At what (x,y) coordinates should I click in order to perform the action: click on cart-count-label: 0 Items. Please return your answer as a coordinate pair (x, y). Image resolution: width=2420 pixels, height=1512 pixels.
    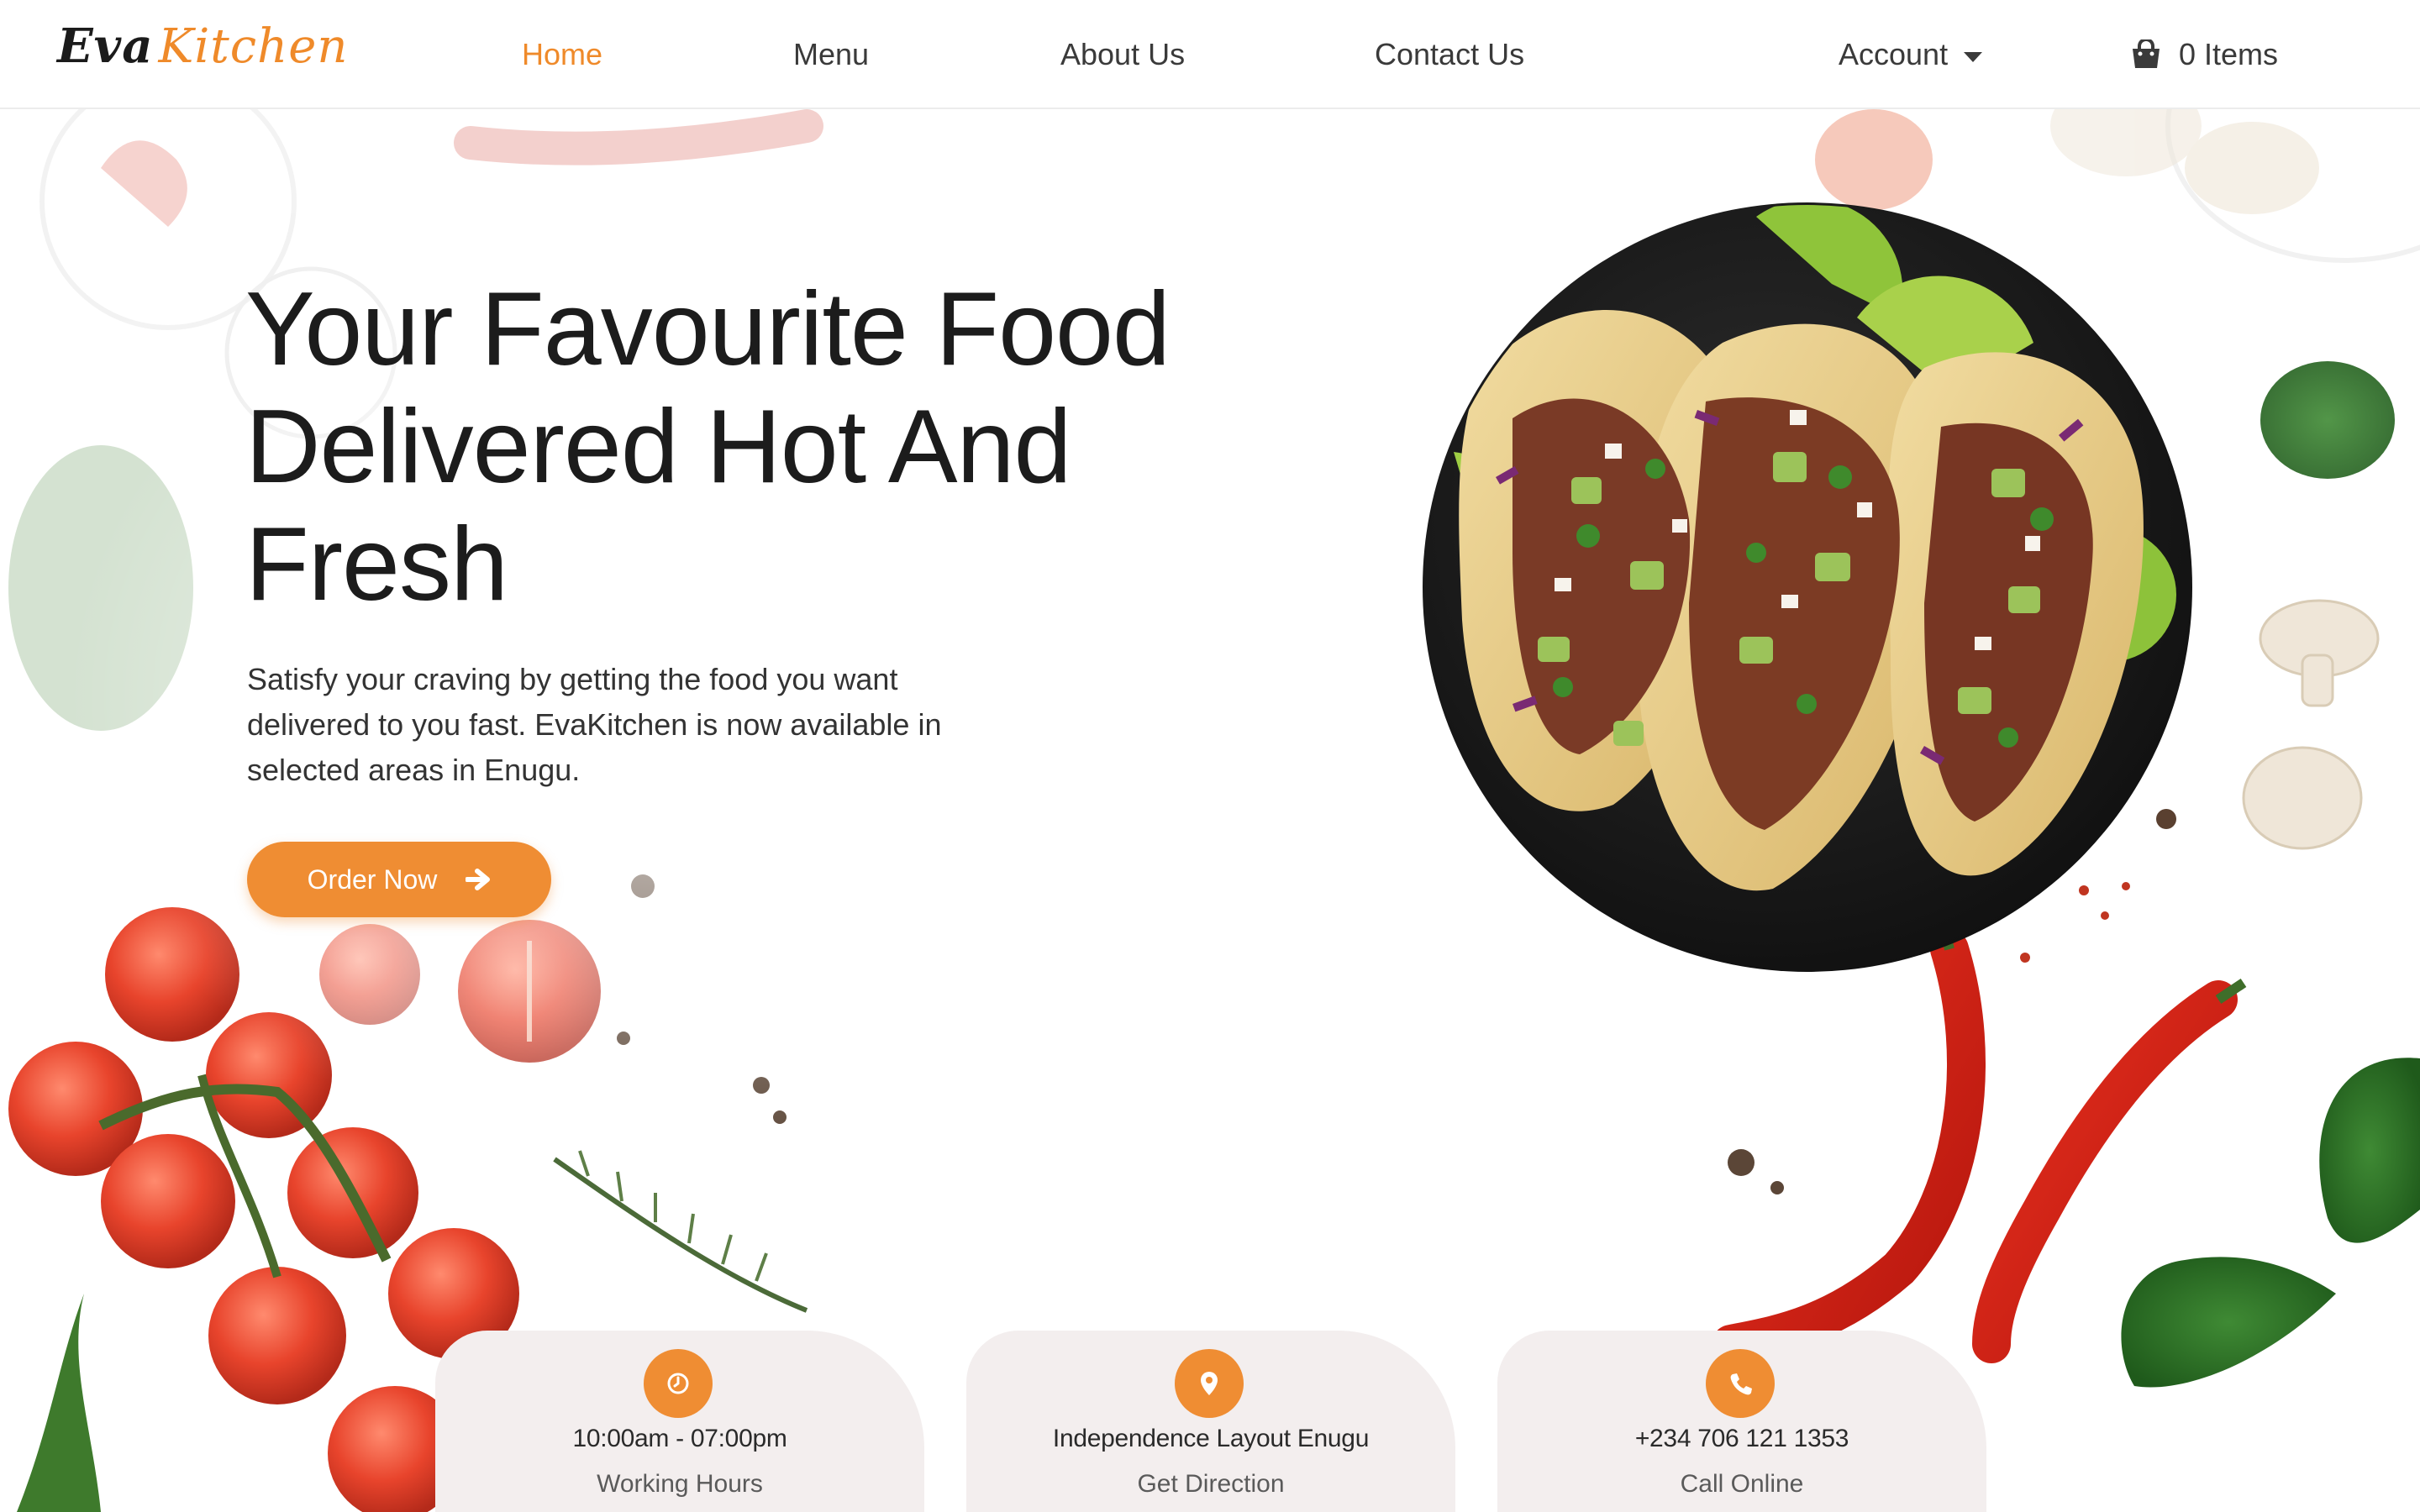
    Looking at the image, I should click on (2229, 54).